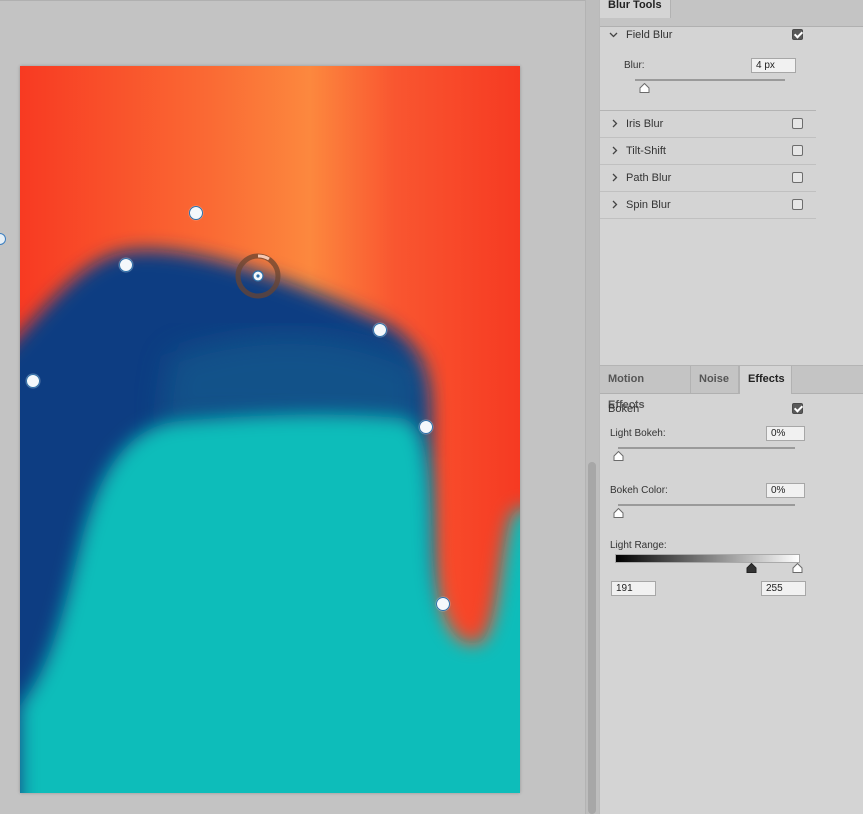 The height and width of the screenshot is (814, 863). What do you see at coordinates (797, 568) in the screenshot?
I see `light-range-high-thumb` at bounding box center [797, 568].